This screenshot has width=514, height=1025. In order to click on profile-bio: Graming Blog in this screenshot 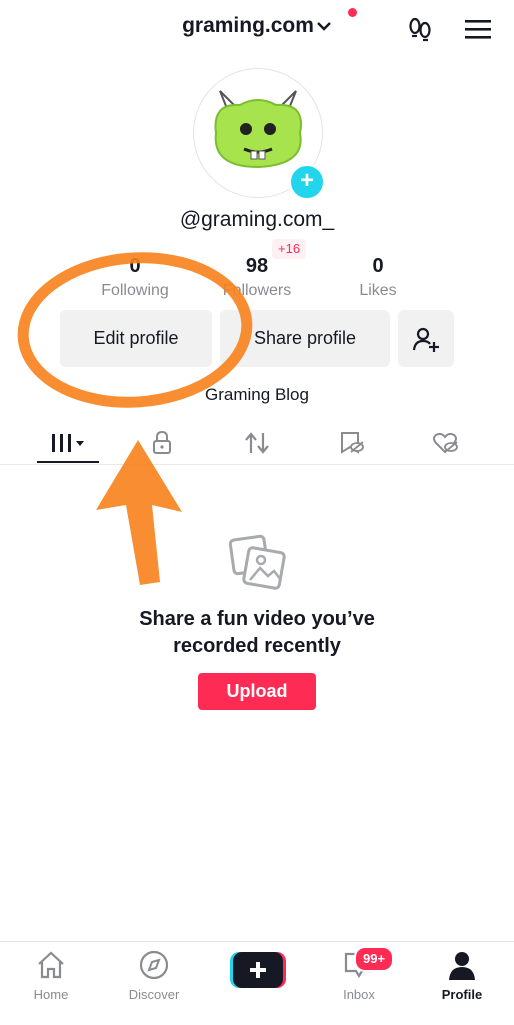, I will do `click(257, 394)`.